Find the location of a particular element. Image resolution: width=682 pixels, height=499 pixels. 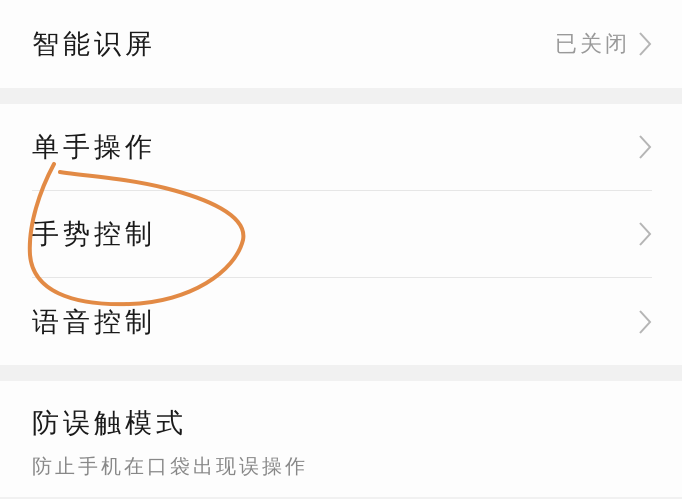

setting-title: 防误触模式 is located at coordinates (342, 423).